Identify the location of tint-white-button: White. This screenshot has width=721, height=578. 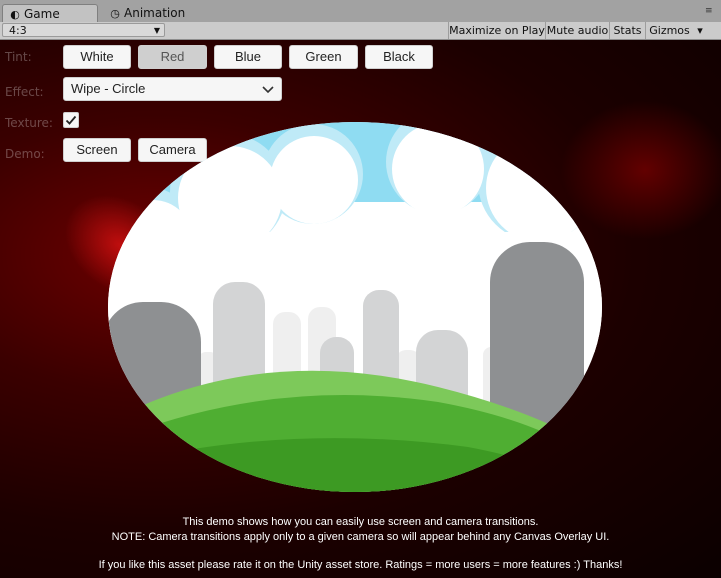
(97, 57).